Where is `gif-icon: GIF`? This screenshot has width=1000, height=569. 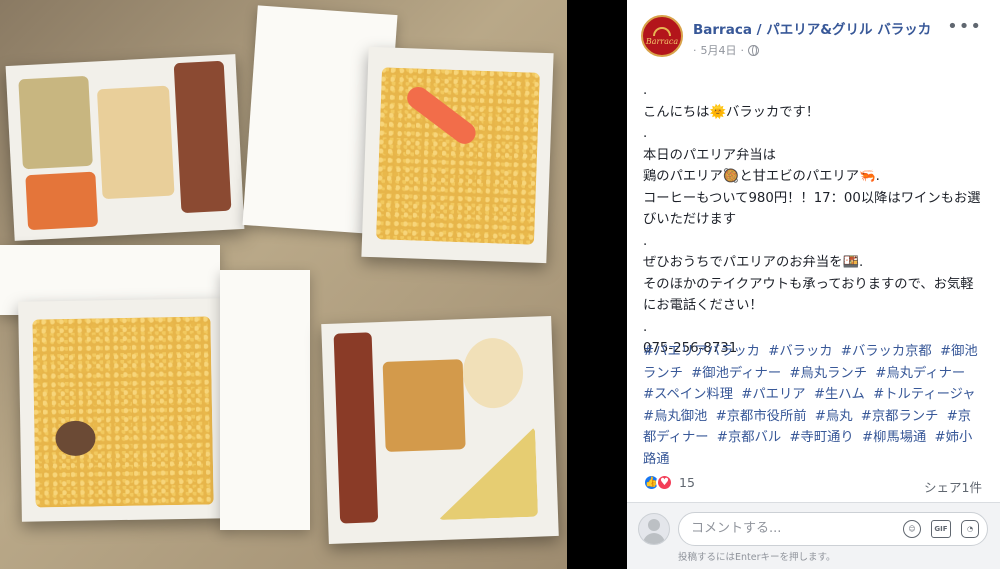
gif-icon: GIF is located at coordinates (941, 529).